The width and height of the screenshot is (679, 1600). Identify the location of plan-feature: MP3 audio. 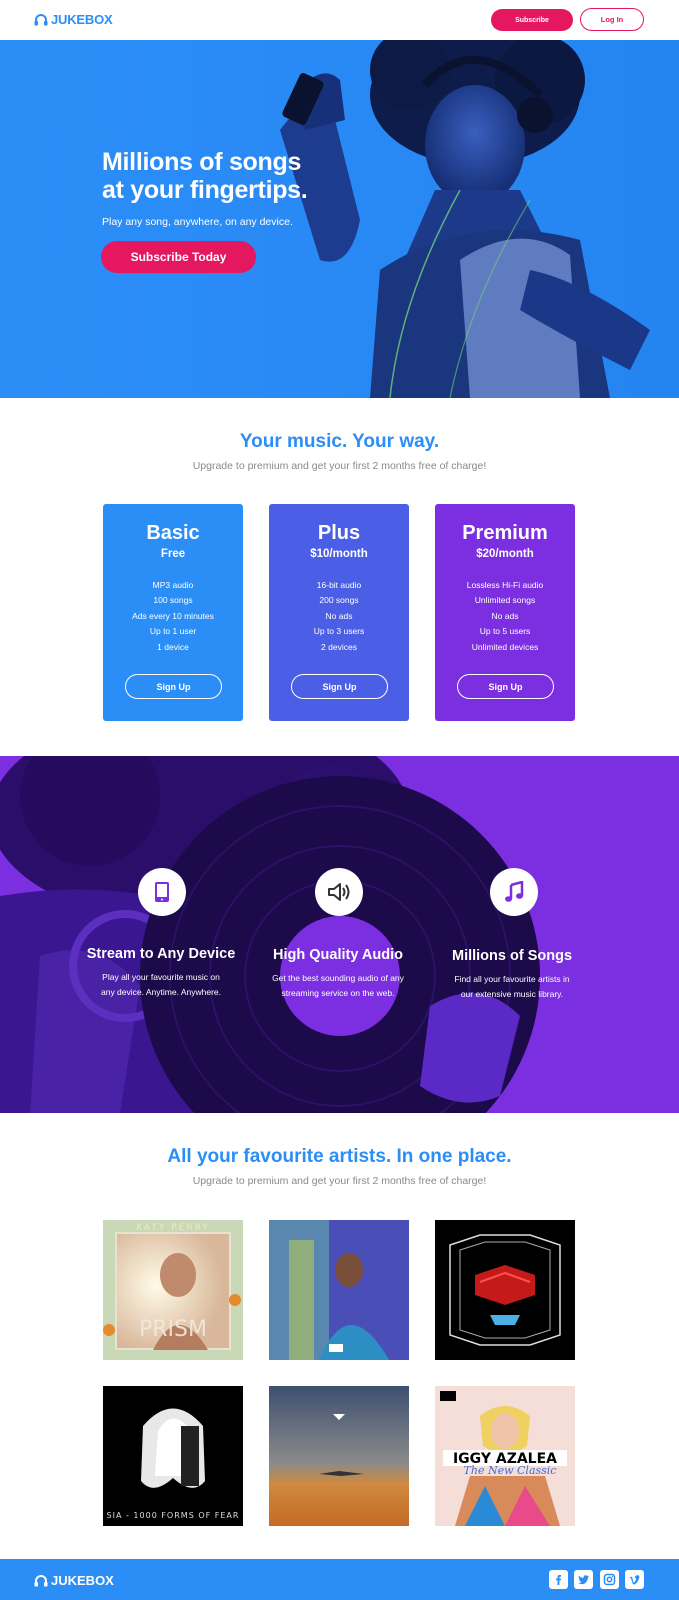
(173, 585).